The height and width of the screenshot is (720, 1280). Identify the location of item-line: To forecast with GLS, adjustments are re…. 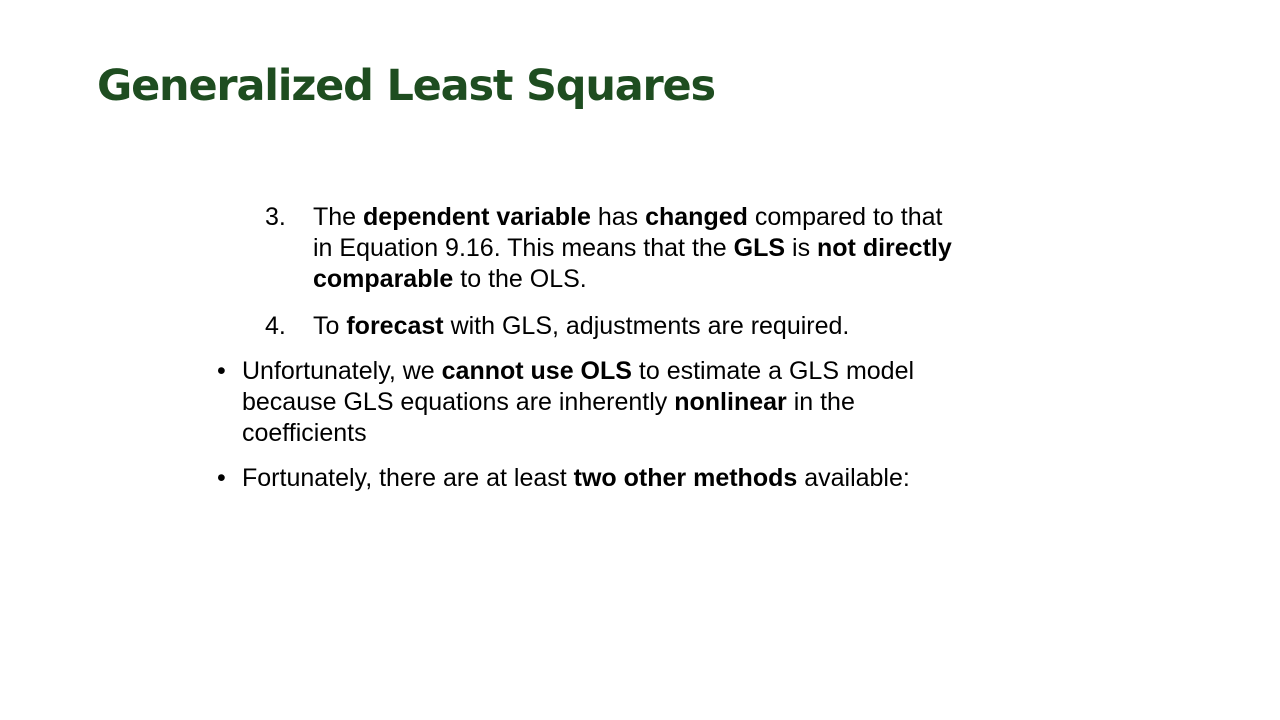
(581, 326).